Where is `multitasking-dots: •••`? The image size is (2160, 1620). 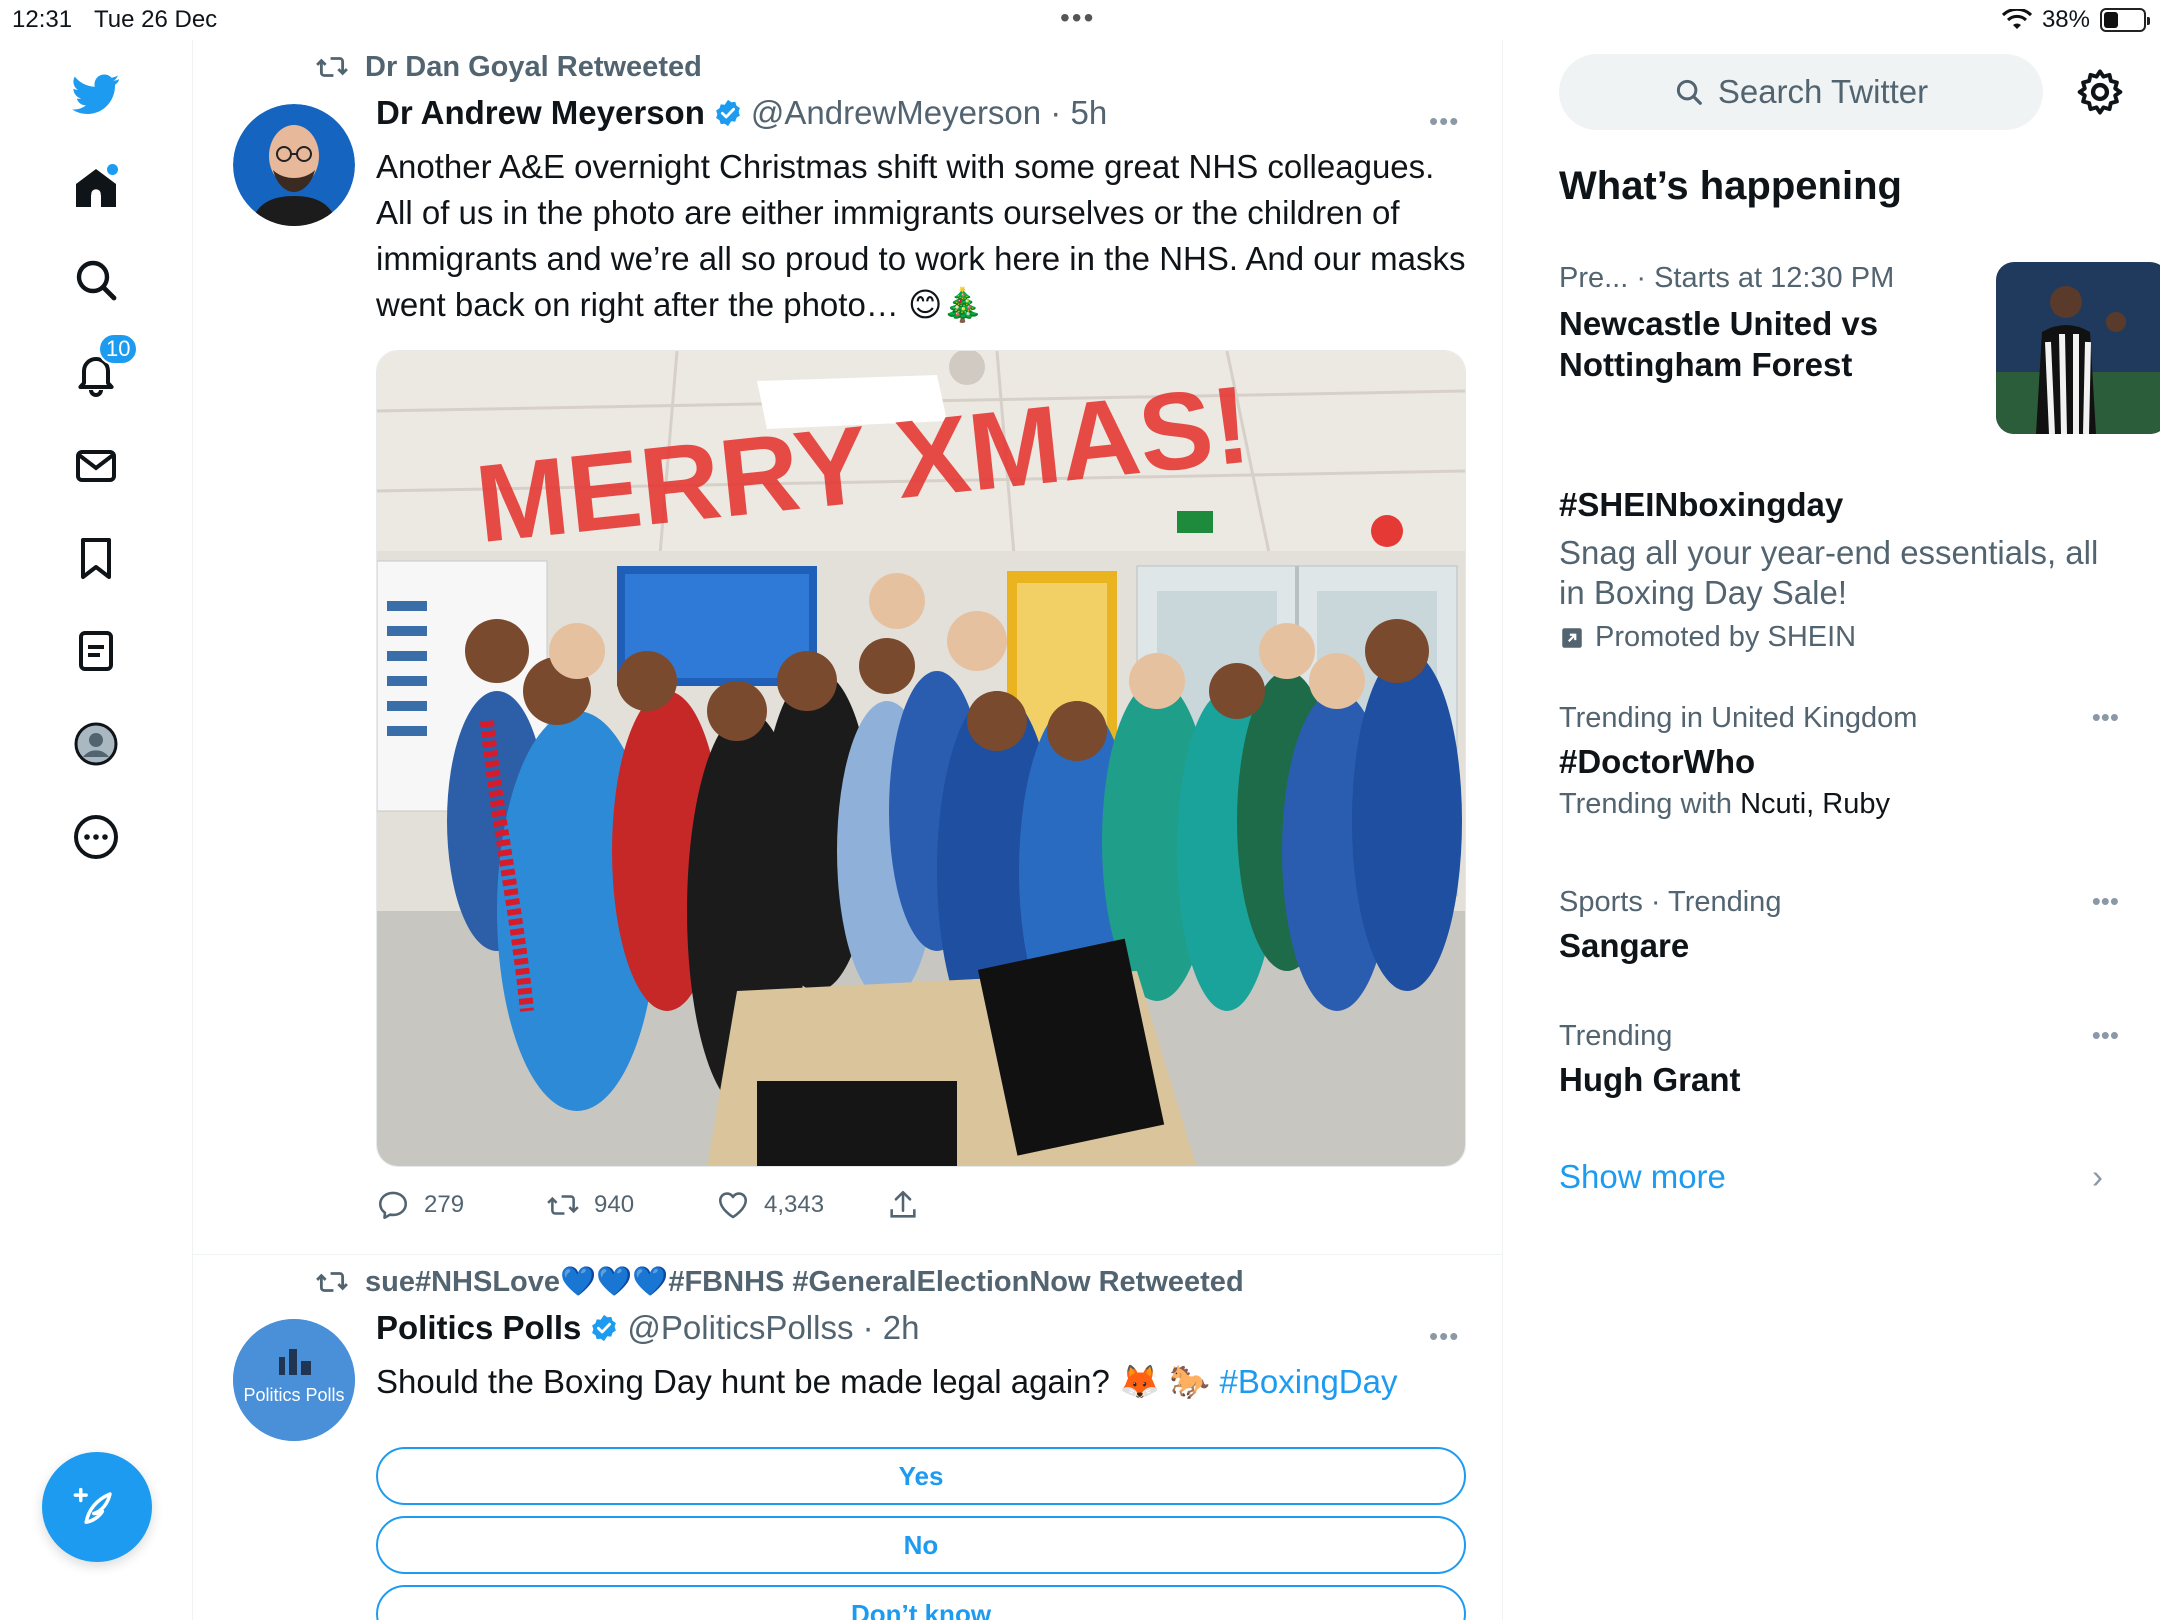
multitasking-dots: ••• is located at coordinates (1077, 18).